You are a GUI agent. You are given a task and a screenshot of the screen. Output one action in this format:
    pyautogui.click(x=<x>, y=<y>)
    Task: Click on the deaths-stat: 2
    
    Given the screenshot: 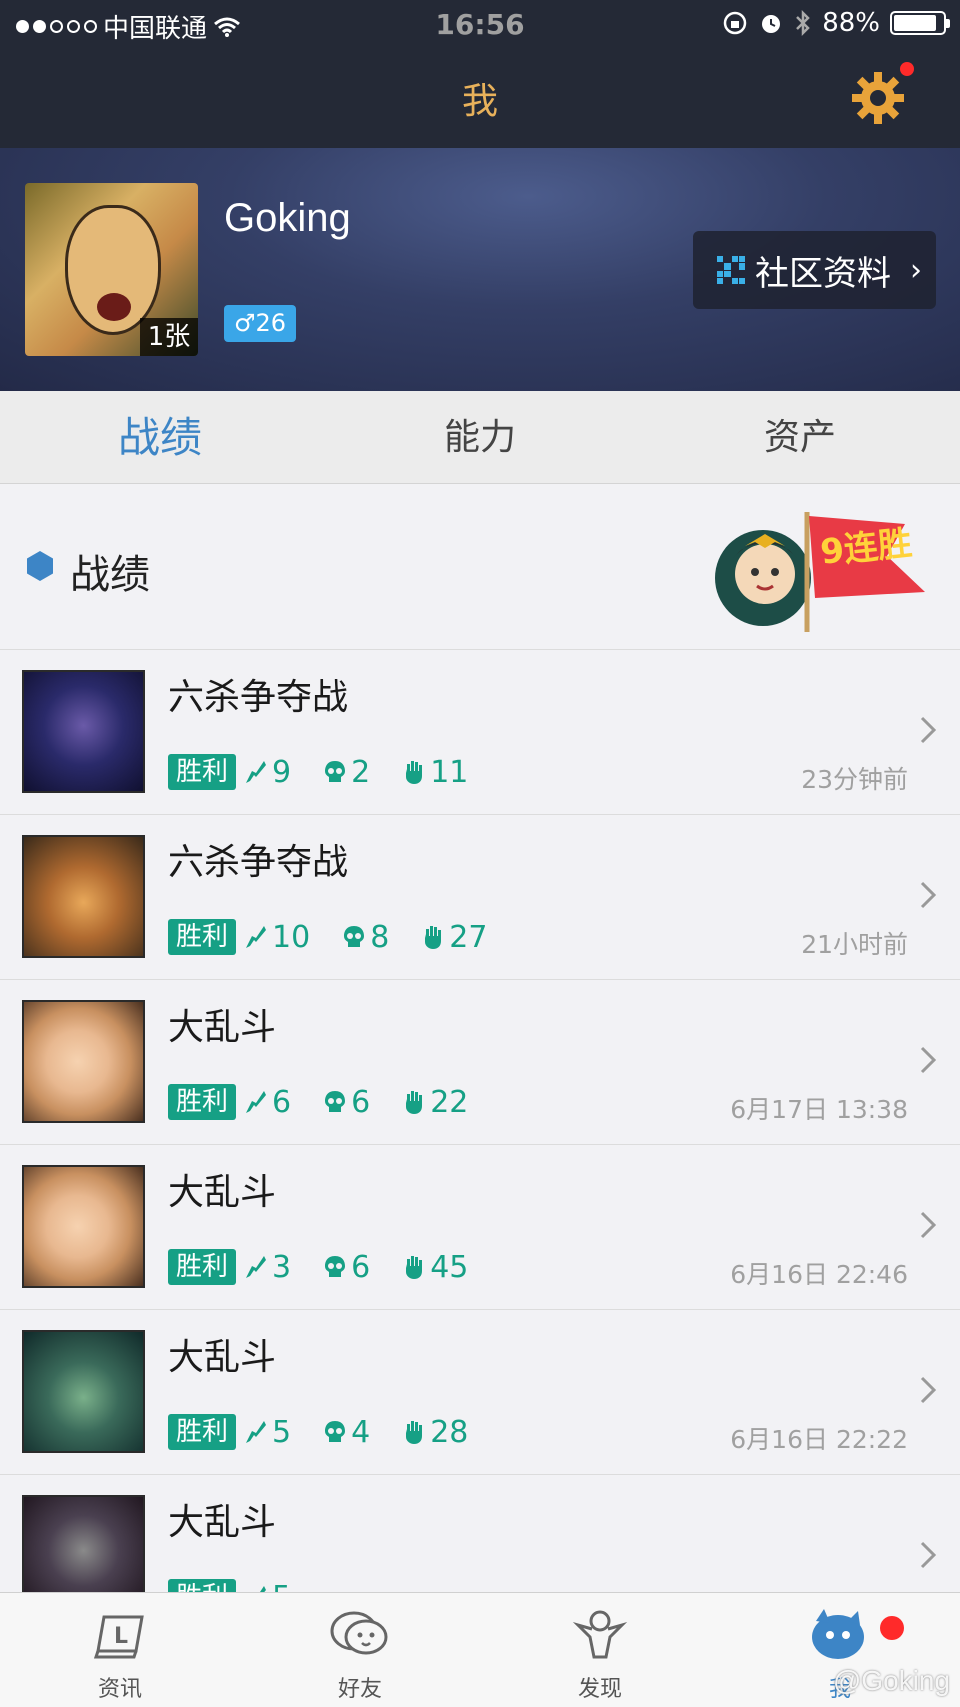 What is the action you would take?
    pyautogui.click(x=346, y=772)
    